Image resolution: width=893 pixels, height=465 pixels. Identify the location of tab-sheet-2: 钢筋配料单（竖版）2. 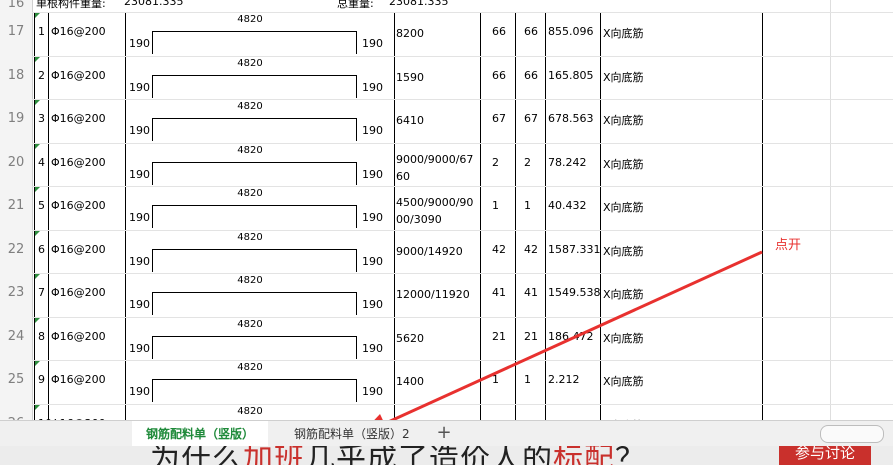
(352, 434).